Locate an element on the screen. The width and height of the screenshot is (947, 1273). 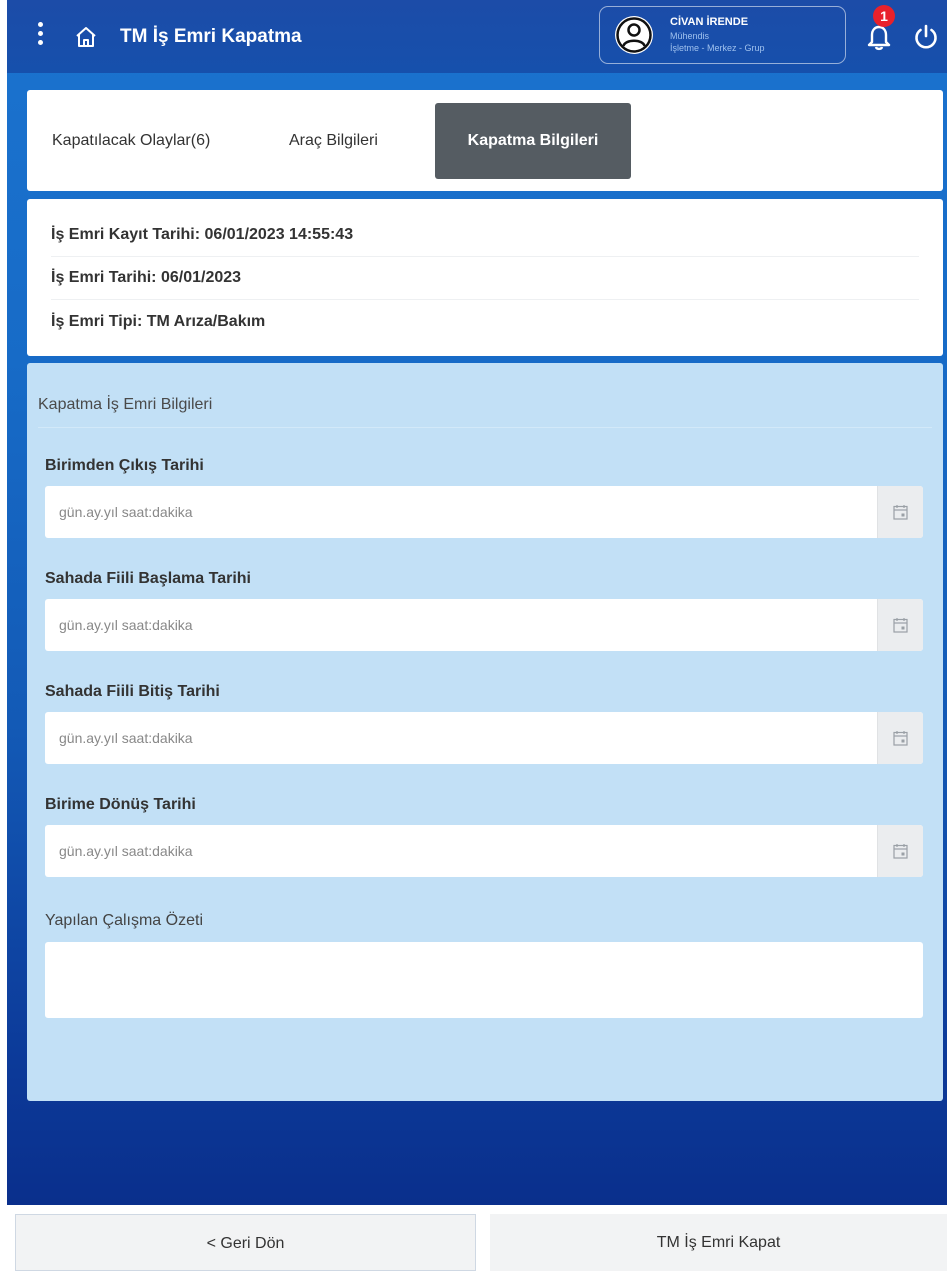
field-sahada-bitis is located at coordinates (484, 738).